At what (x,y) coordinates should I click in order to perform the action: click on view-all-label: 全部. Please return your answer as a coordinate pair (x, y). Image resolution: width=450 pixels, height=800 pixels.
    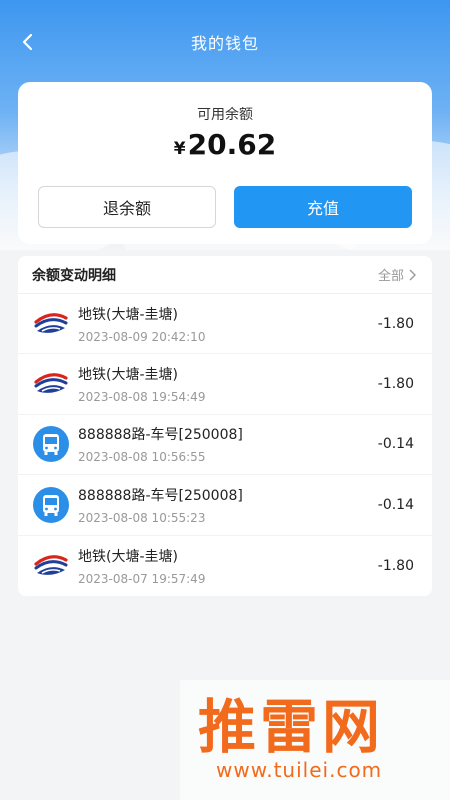
    Looking at the image, I should click on (390, 276).